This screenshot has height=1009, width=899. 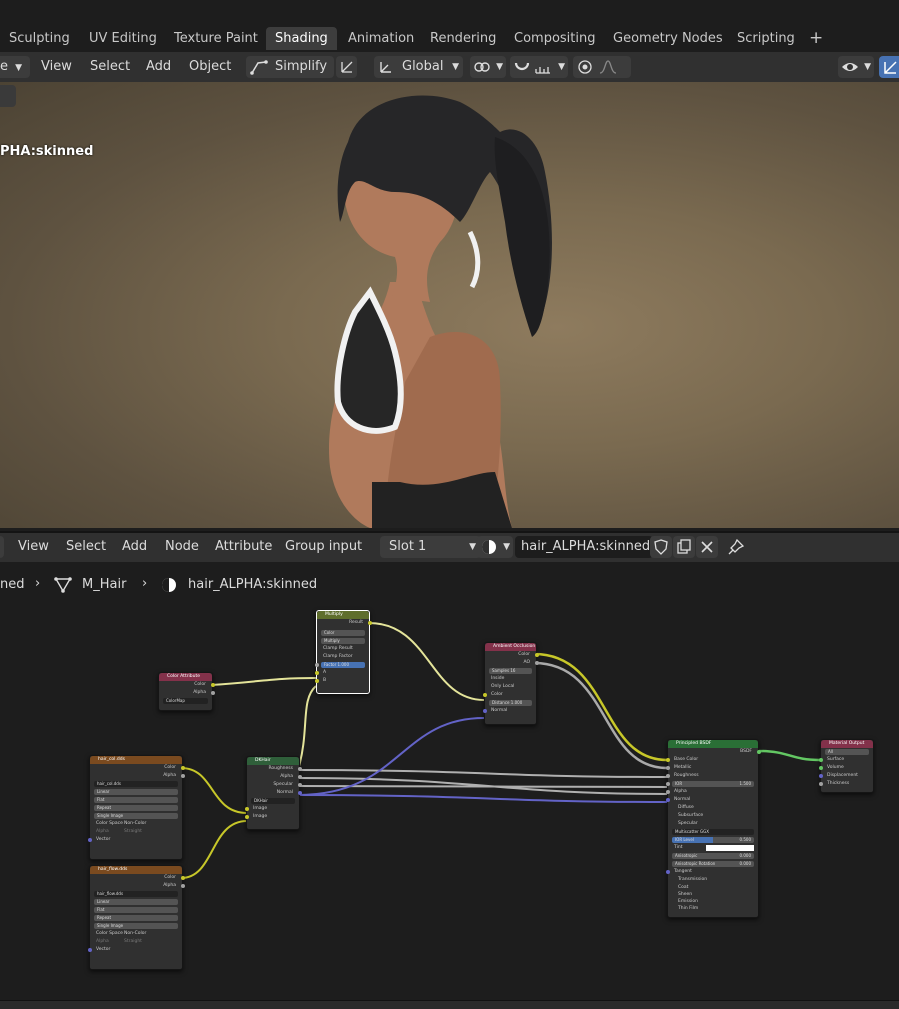 I want to click on distribution-dropdown: Multiscatter GGX, so click(x=713, y=832).